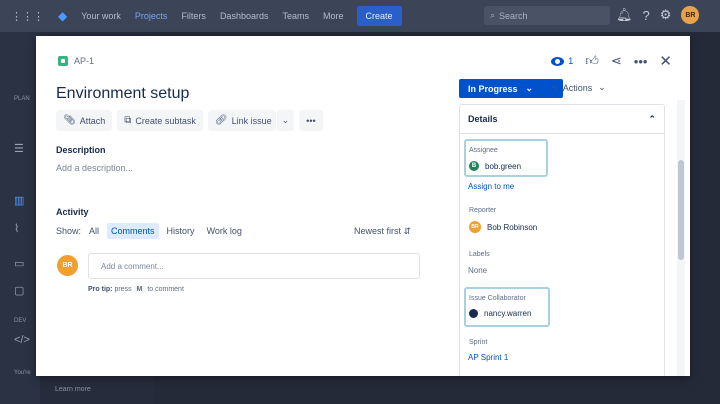  I want to click on status-dropdown: In Progress ⌄, so click(511, 88).